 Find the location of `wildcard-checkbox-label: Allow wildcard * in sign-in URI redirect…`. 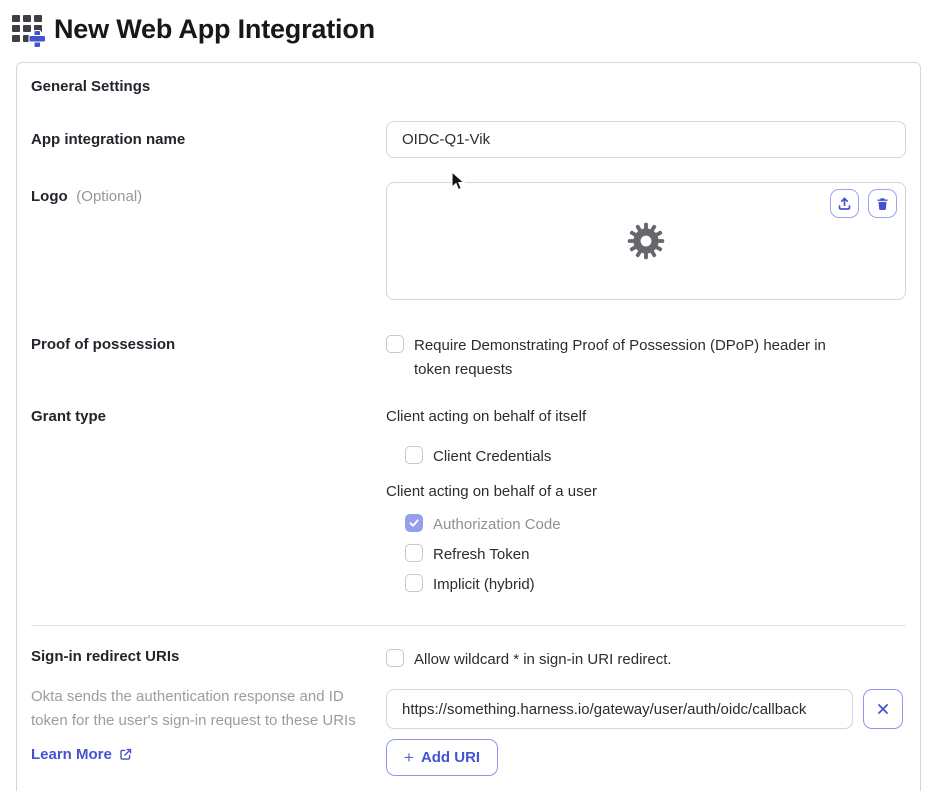

wildcard-checkbox-label: Allow wildcard * in sign-in URI redirect… is located at coordinates (543, 659).